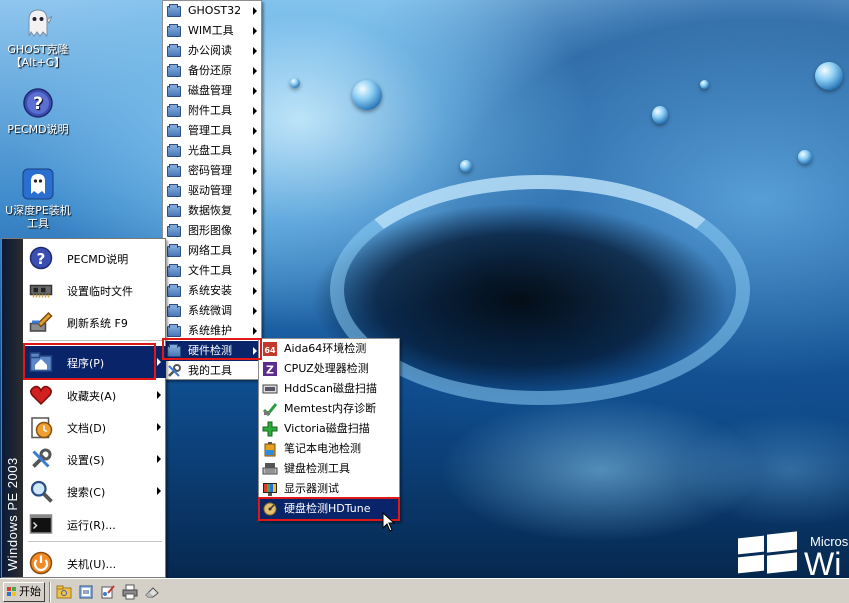 The height and width of the screenshot is (603, 849). What do you see at coordinates (95, 340) in the screenshot?
I see `start-menu-separator` at bounding box center [95, 340].